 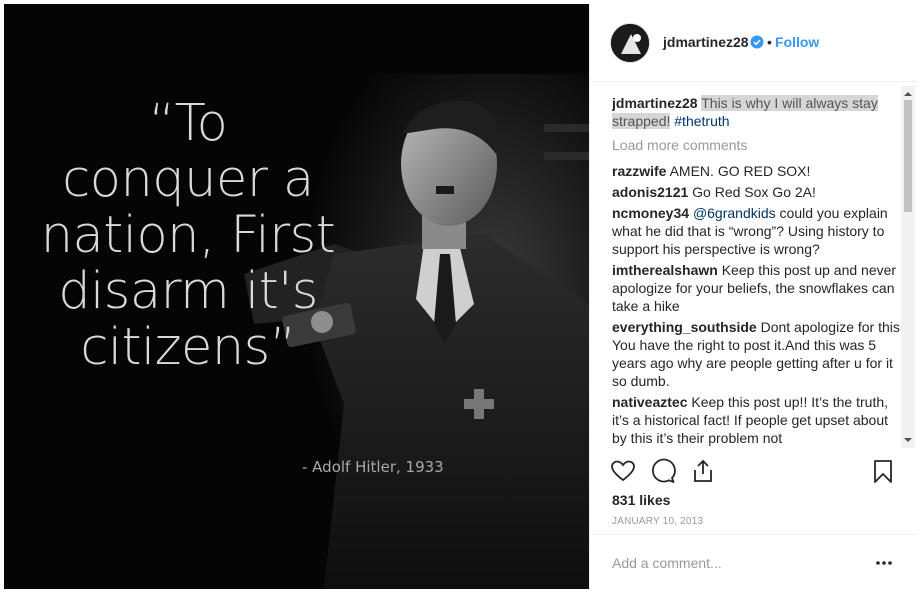 What do you see at coordinates (188, 123) in the screenshot?
I see `quote-line: “To` at bounding box center [188, 123].